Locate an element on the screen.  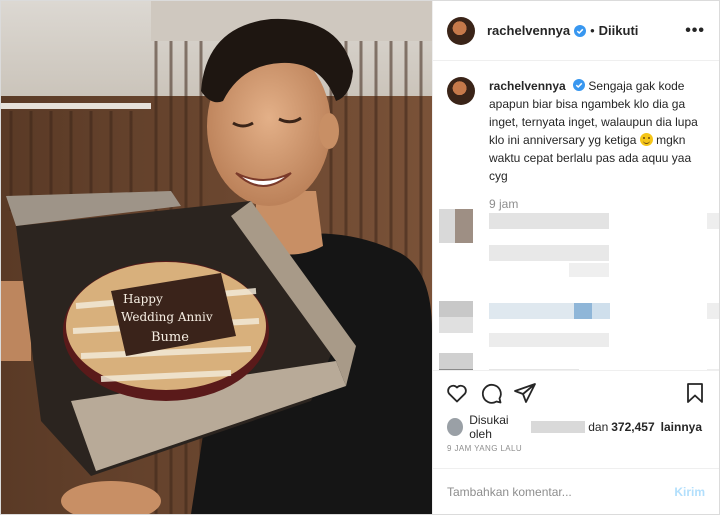
liker-avatar is located at coordinates (455, 427).